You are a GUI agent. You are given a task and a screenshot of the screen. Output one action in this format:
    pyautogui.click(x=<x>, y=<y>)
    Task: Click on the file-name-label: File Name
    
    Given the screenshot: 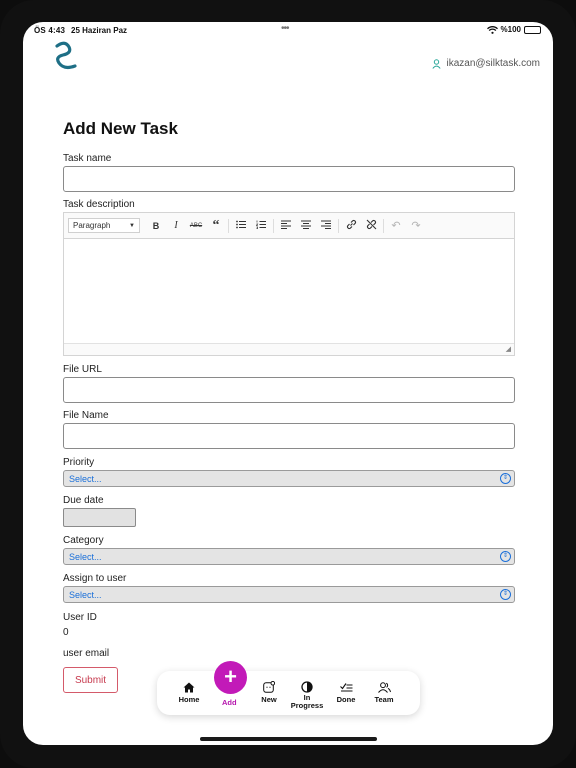 What is the action you would take?
    pyautogui.click(x=86, y=415)
    